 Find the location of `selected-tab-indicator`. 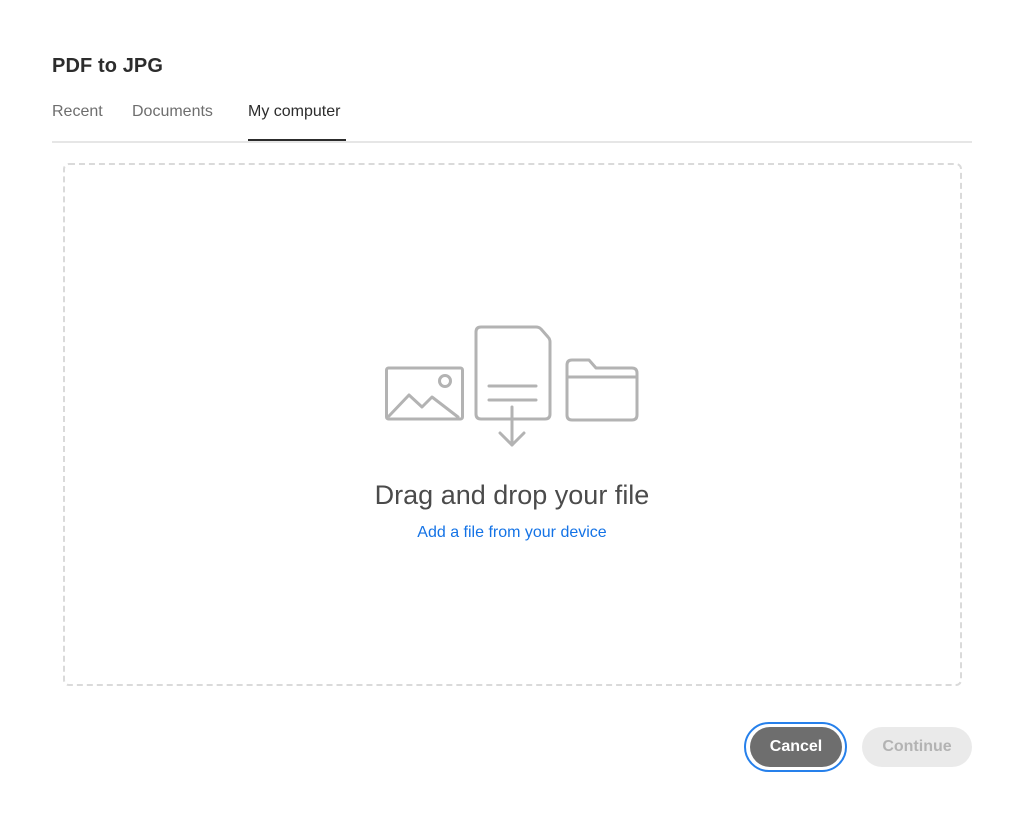

selected-tab-indicator is located at coordinates (297, 140).